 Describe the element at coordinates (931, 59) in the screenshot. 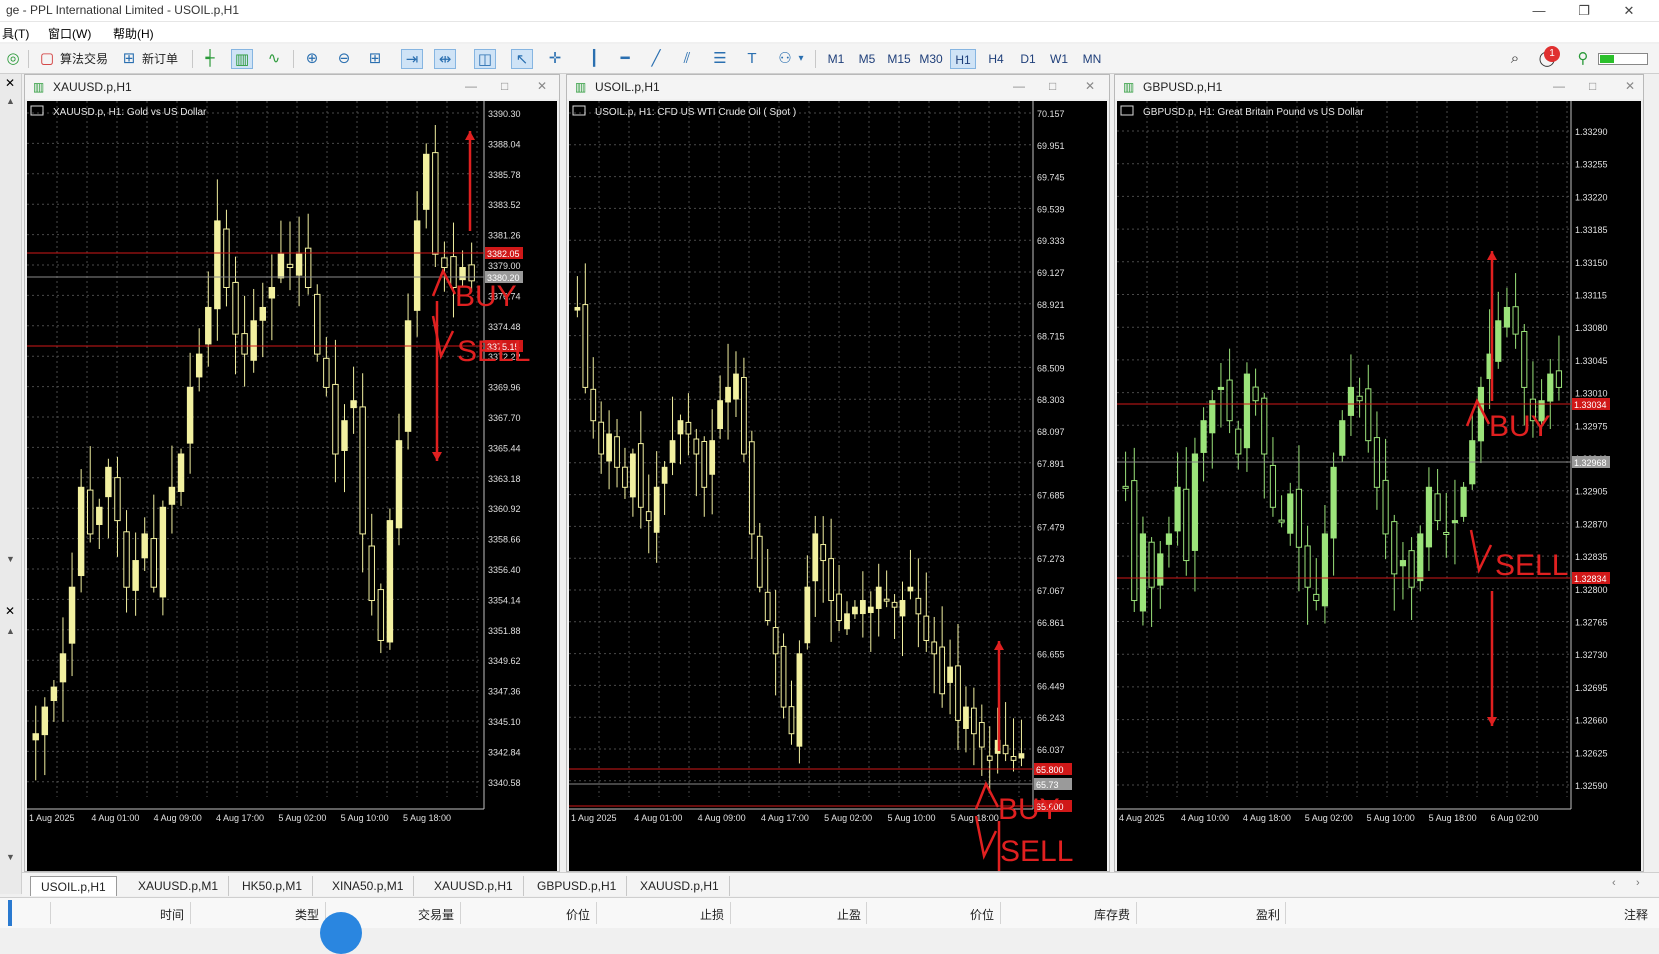

I see `timeframe-m30: M30` at that location.